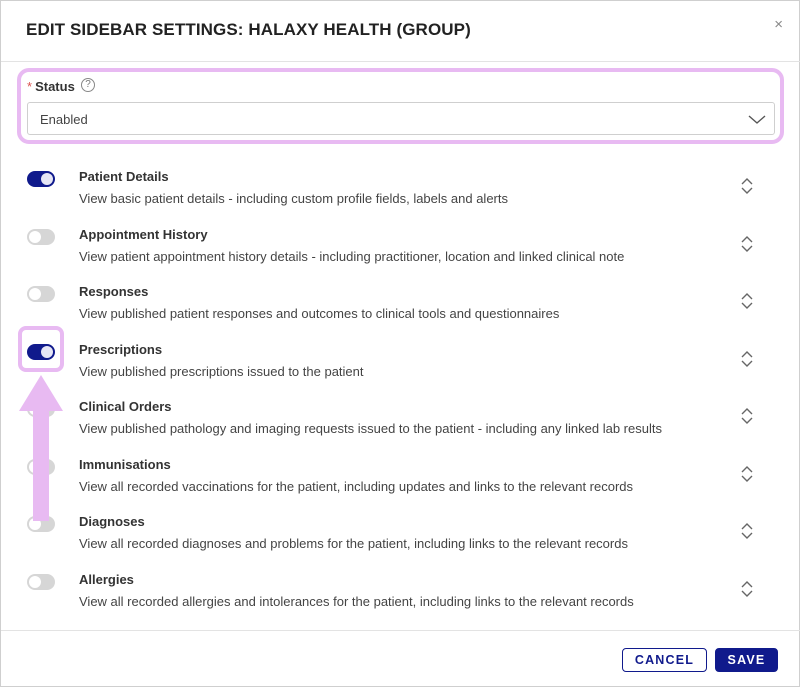 The height and width of the screenshot is (687, 800). What do you see at coordinates (401, 118) in the screenshot?
I see `status-select: Enabled` at bounding box center [401, 118].